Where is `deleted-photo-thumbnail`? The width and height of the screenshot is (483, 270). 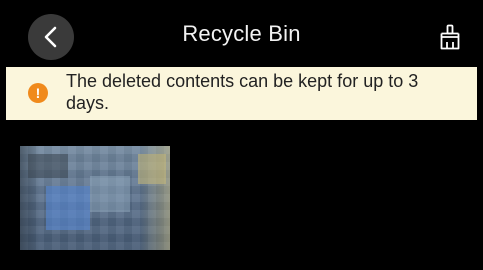 deleted-photo-thumbnail is located at coordinates (95, 198).